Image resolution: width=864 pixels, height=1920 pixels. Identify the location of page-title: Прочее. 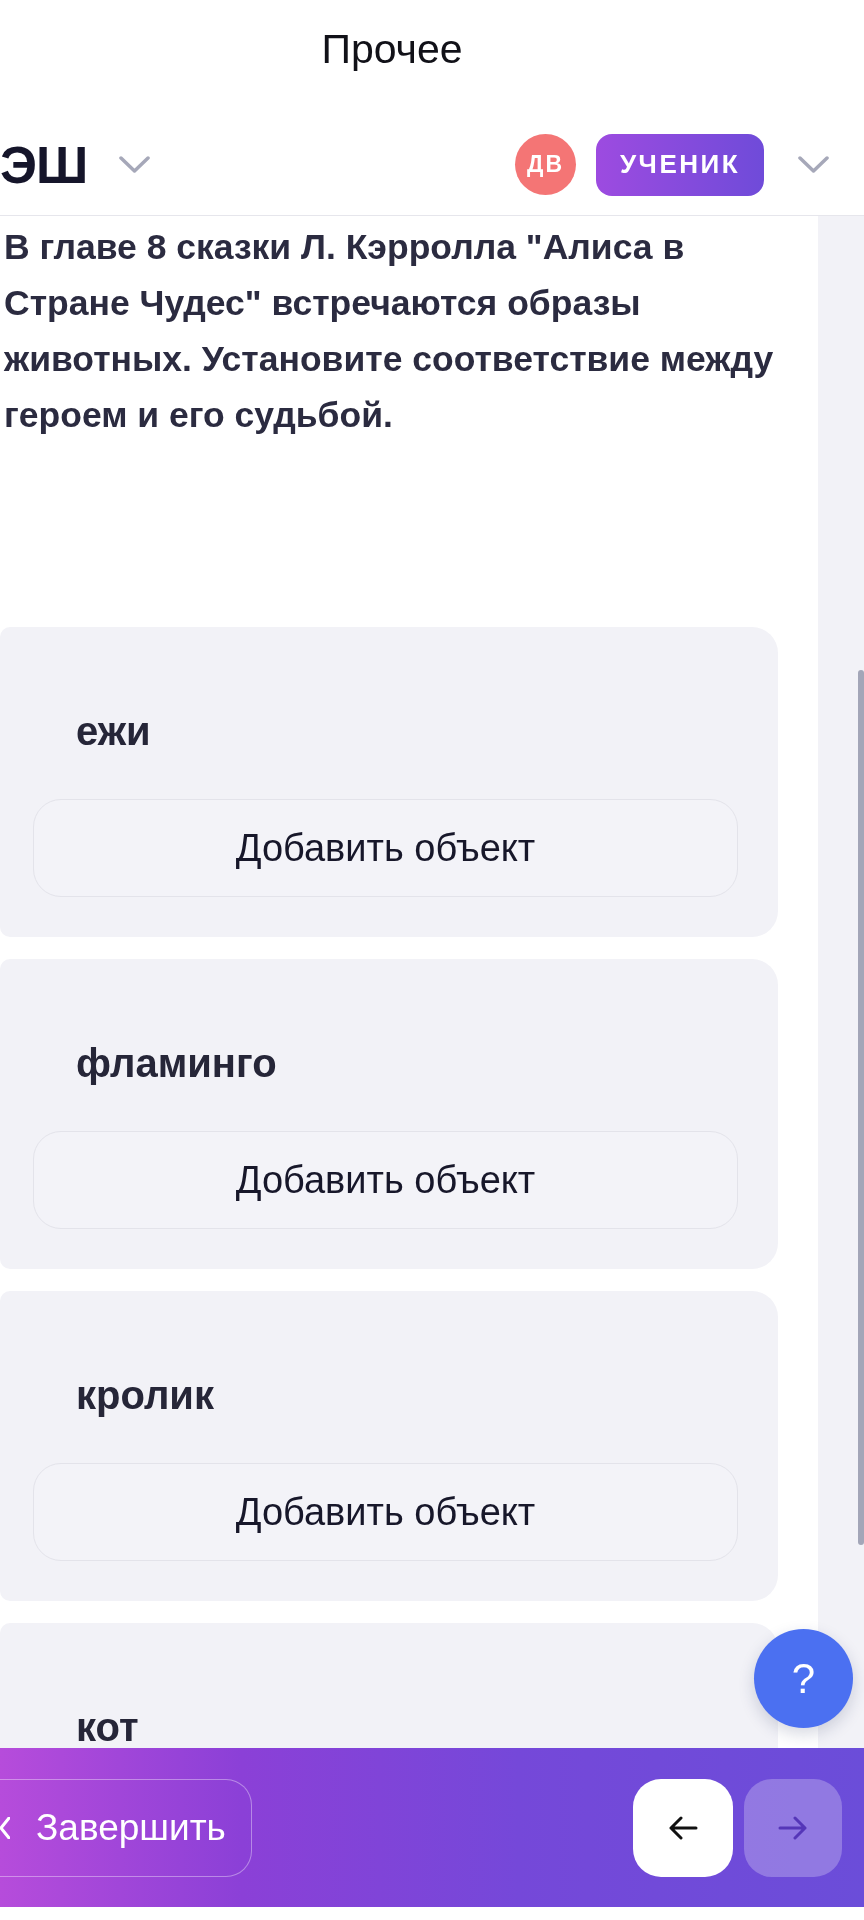
(392, 49).